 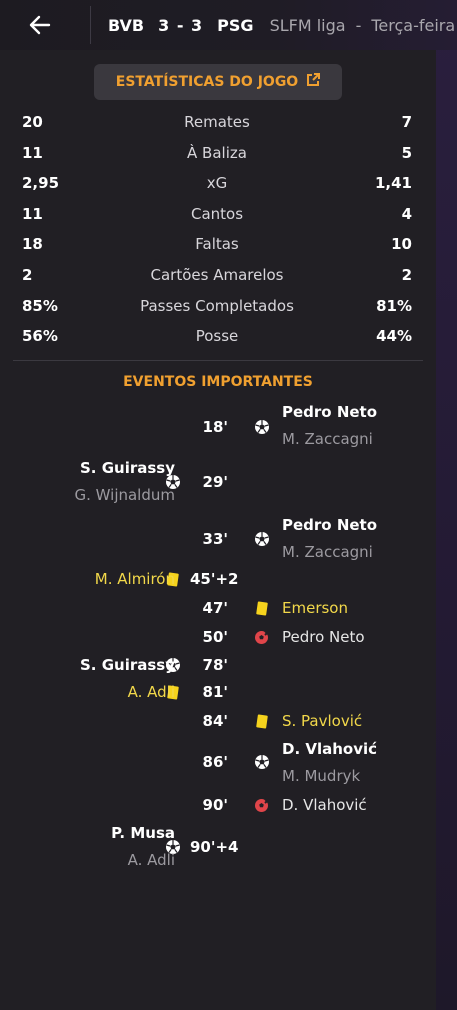 What do you see at coordinates (215, 805) in the screenshot?
I see `event-minute: 90'` at bounding box center [215, 805].